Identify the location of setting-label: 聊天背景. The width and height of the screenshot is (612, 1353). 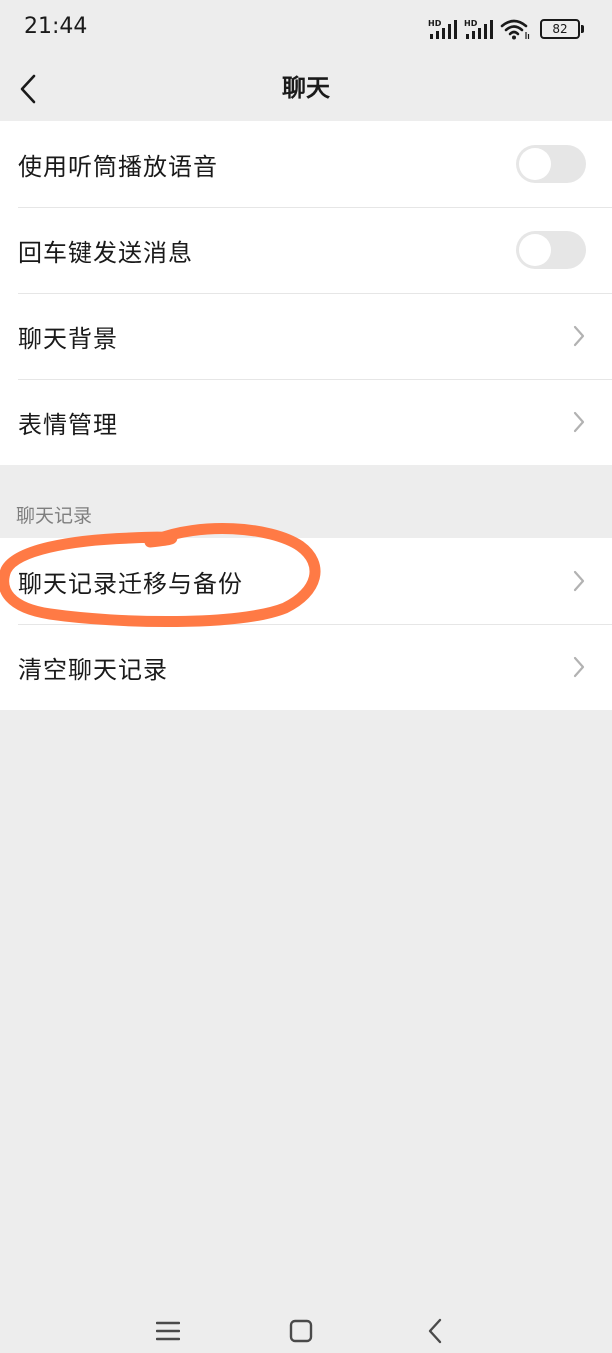
(68, 338).